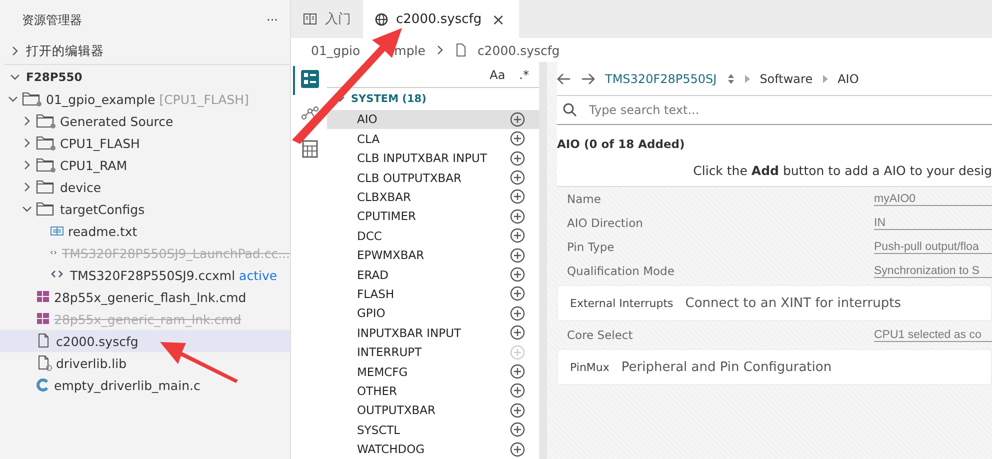 The width and height of the screenshot is (992, 459). Describe the element at coordinates (145, 275) in the screenshot. I see `tree-row: TMS320F28P550SJ9.ccxml active` at that location.